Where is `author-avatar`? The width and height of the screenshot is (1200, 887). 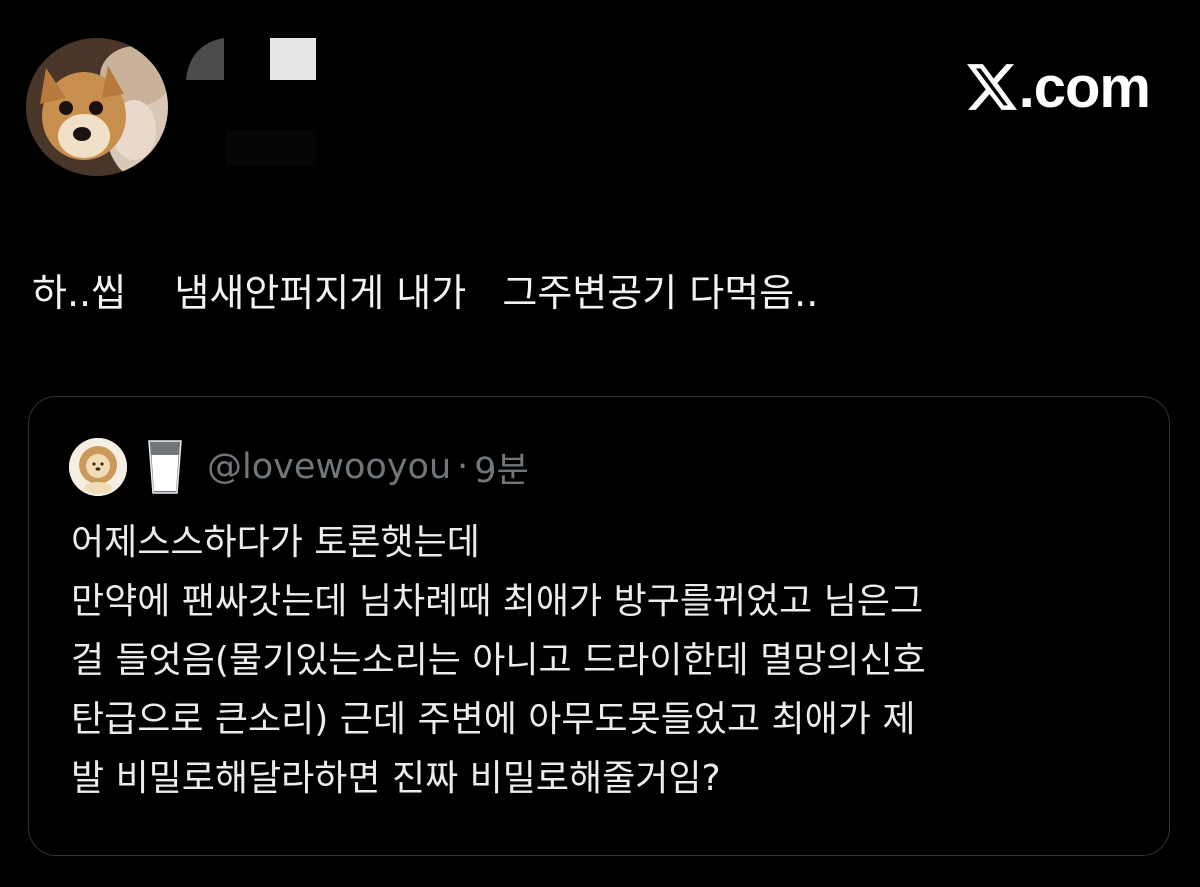 author-avatar is located at coordinates (97, 107).